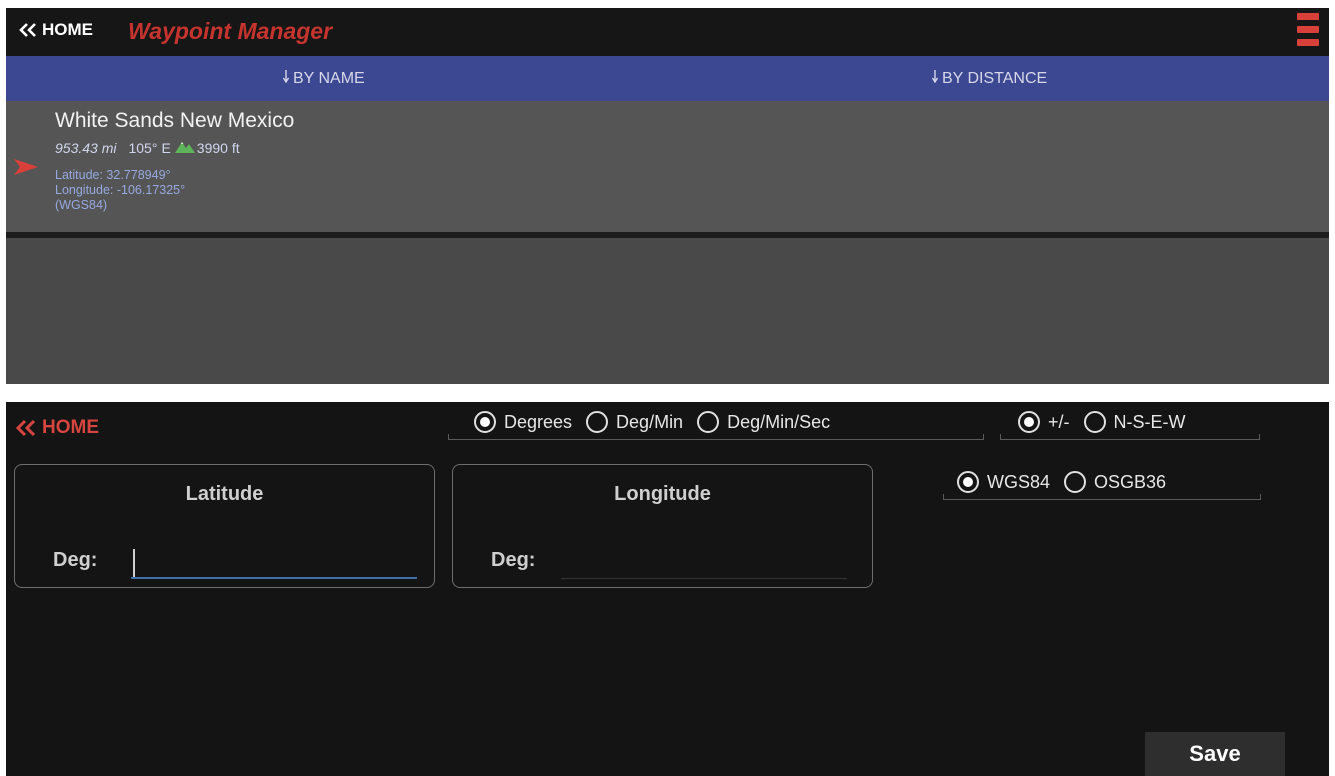  What do you see at coordinates (1215, 754) in the screenshot?
I see `save-button: Save` at bounding box center [1215, 754].